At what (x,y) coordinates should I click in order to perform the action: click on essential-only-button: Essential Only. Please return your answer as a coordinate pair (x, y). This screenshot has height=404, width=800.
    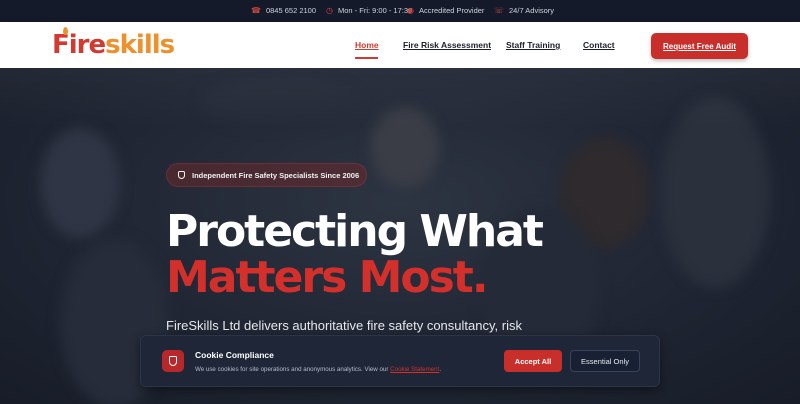
    Looking at the image, I should click on (605, 361).